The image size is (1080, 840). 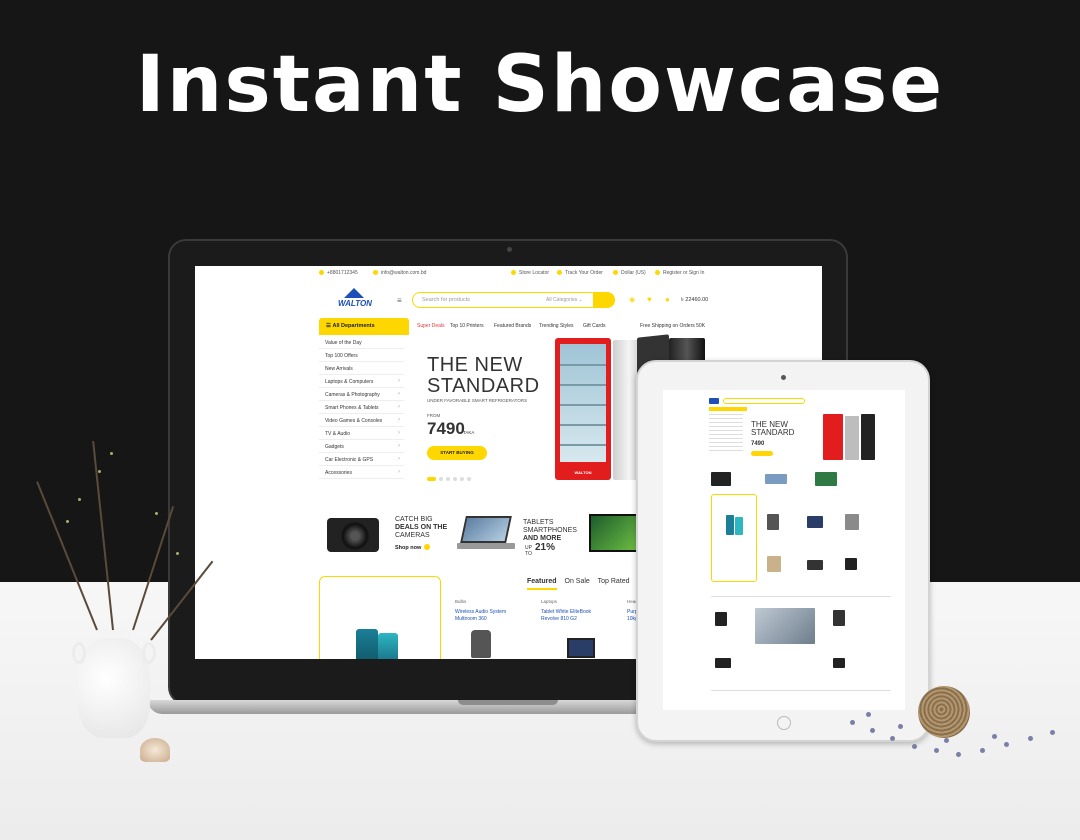 What do you see at coordinates (615, 272) in the screenshot?
I see `dollar-icon` at bounding box center [615, 272].